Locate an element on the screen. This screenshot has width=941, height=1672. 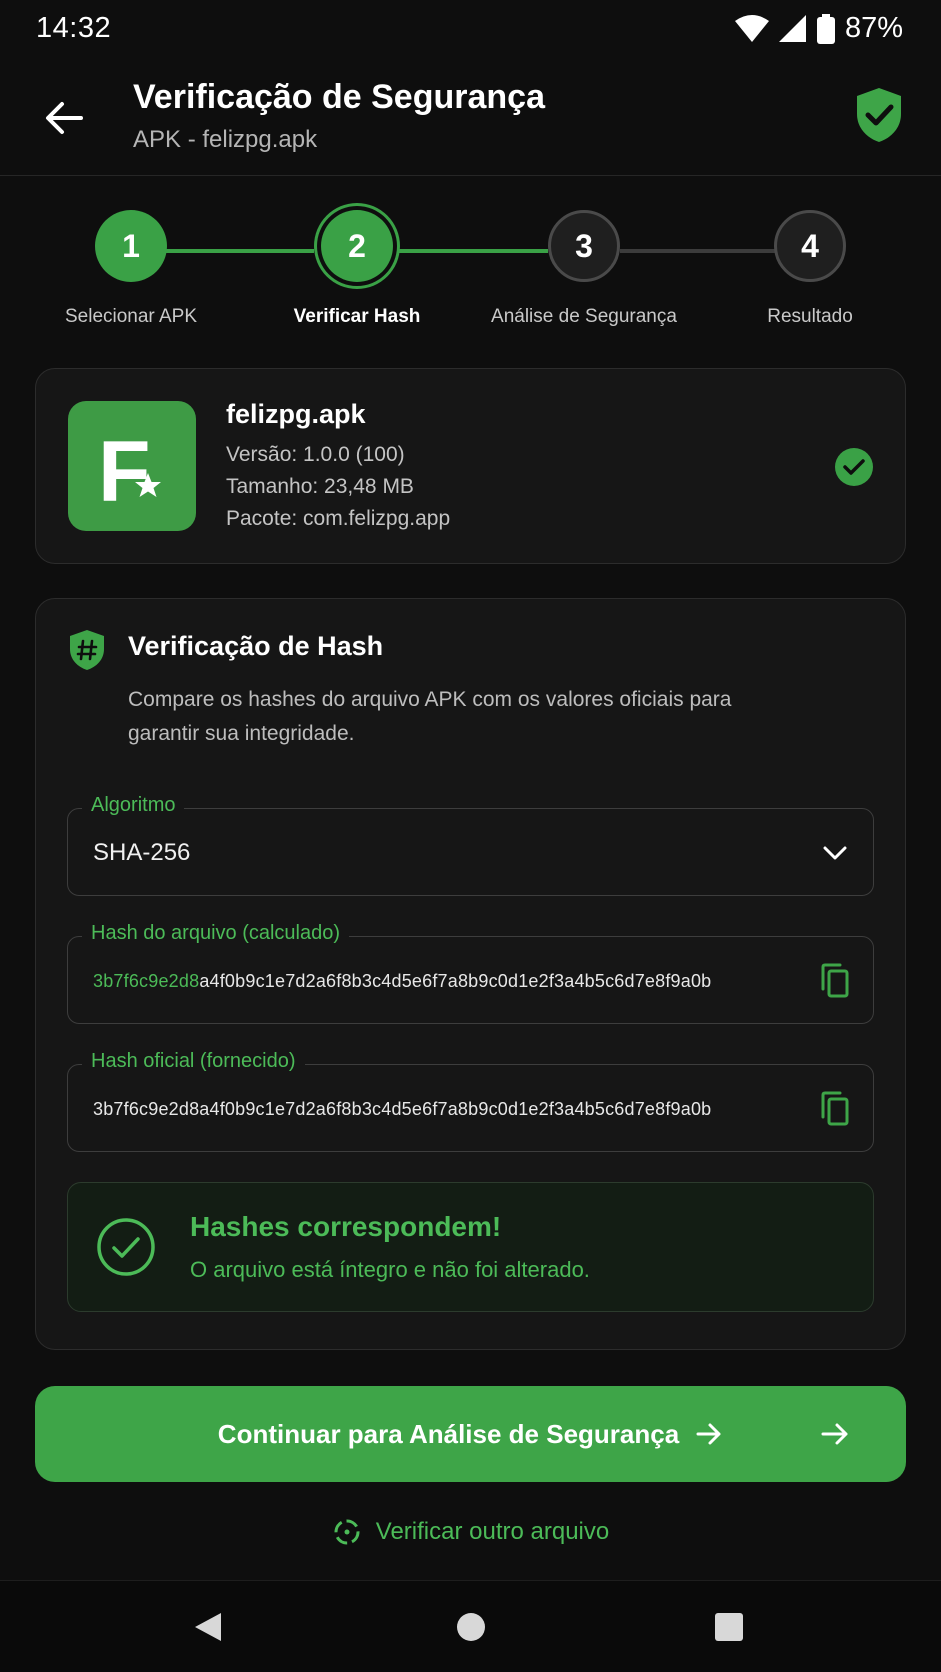
nav-back-icon is located at coordinates (208, 1627).